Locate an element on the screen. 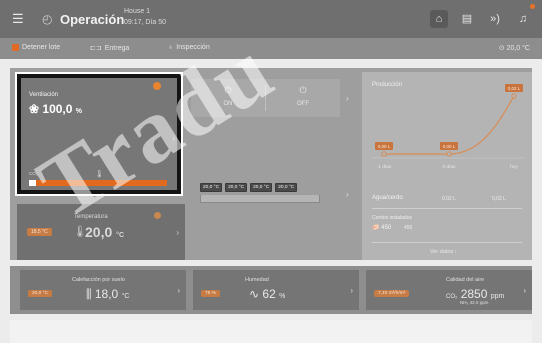 This screenshot has height=343, width=542. production-x-label: 0 días is located at coordinates (449, 167).